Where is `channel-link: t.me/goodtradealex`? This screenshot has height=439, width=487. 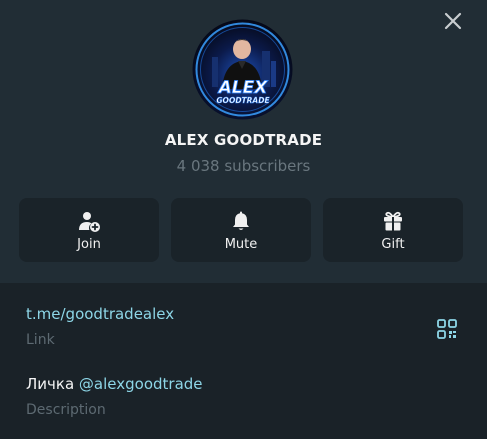 channel-link: t.me/goodtradealex is located at coordinates (100, 314).